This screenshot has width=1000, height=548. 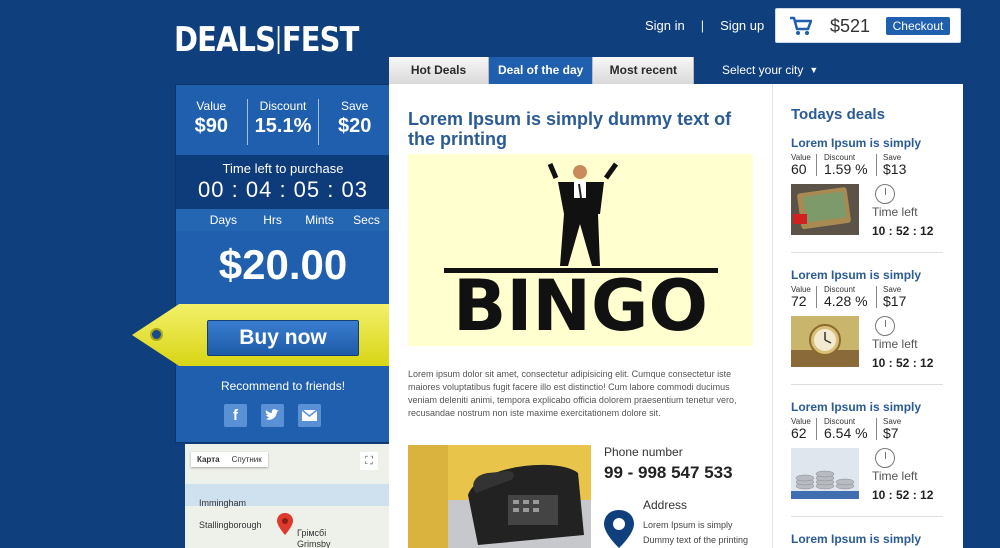 What do you see at coordinates (846, 301) in the screenshot?
I see `deal-discount: 4.28 %` at bounding box center [846, 301].